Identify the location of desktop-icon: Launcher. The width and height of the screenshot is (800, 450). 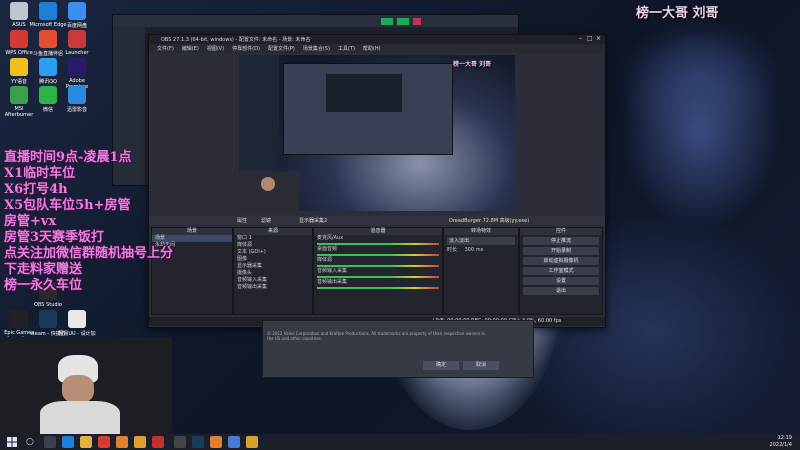
(77, 43).